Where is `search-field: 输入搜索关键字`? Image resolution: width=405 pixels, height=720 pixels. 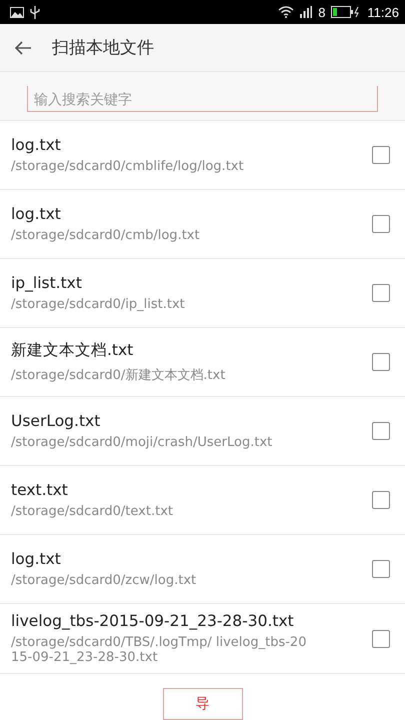
search-field: 输入搜索关键字 is located at coordinates (202, 99).